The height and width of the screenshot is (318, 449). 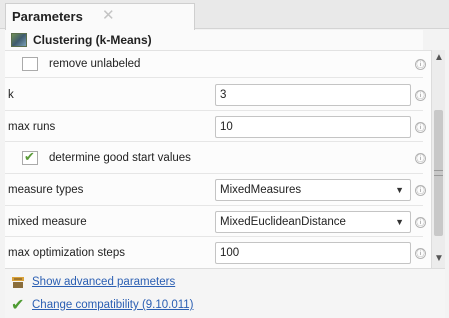 I want to click on max-runs-label: max runs, so click(x=32, y=127).